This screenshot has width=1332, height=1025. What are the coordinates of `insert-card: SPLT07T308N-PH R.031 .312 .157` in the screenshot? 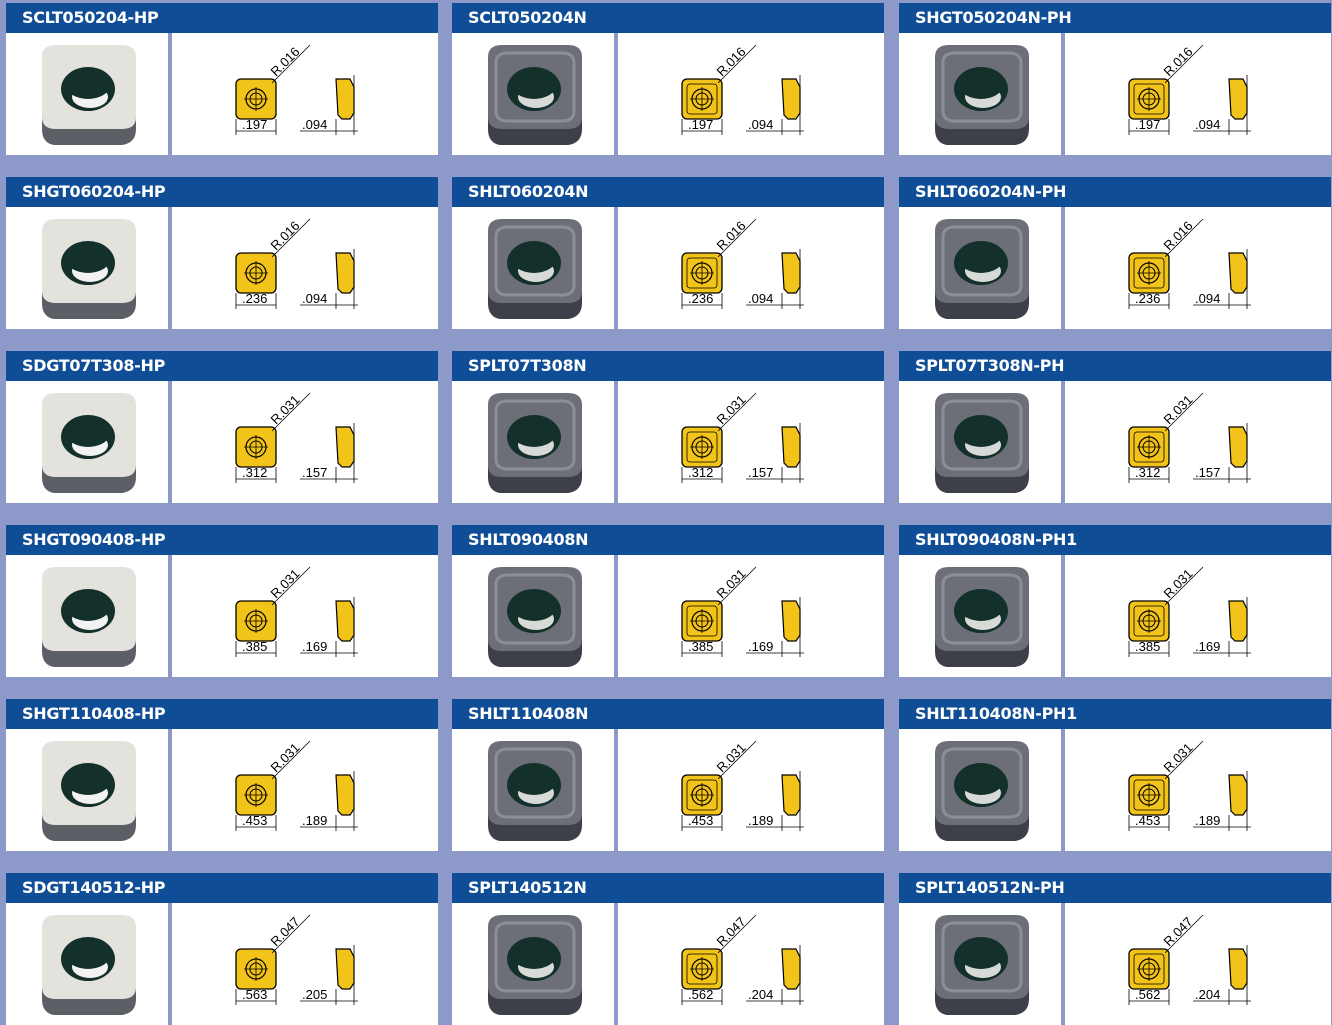 It's located at (1115, 427).